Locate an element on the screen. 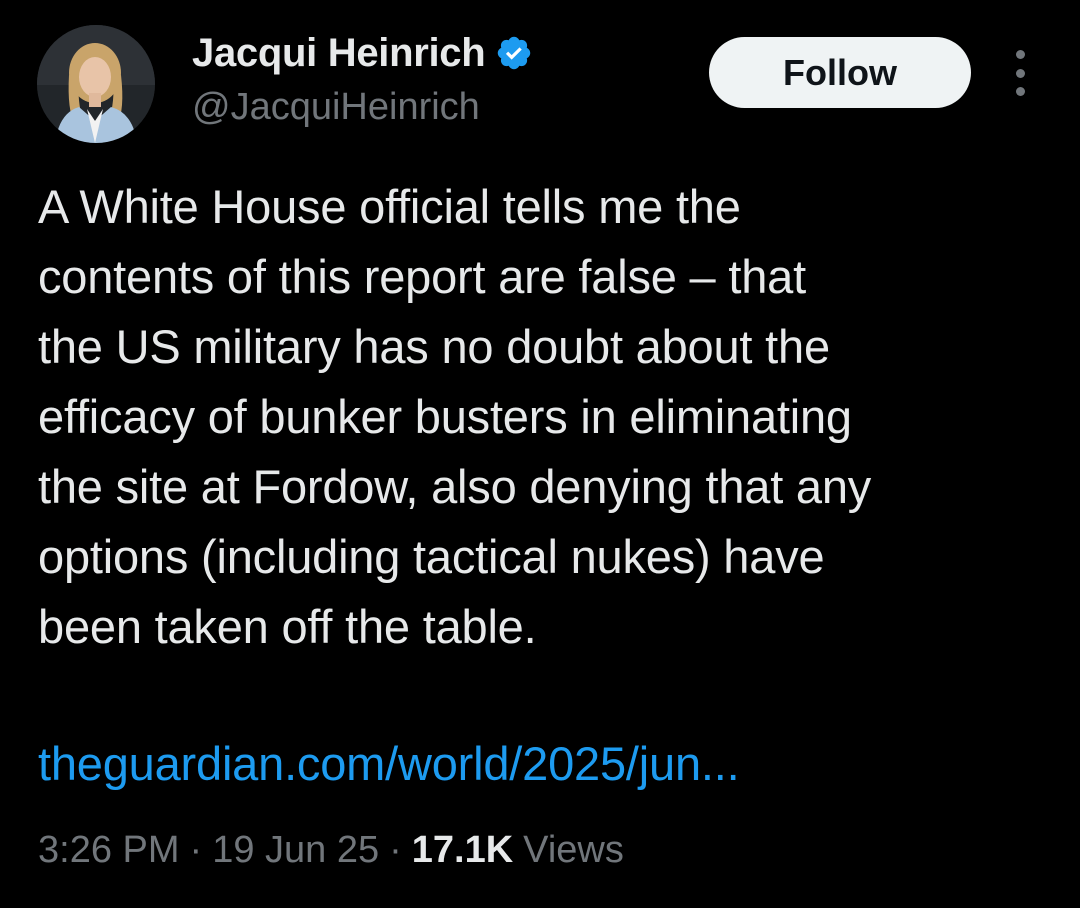 The height and width of the screenshot is (908, 1080). author-name-row: Jacqui Heinrich is located at coordinates (362, 53).